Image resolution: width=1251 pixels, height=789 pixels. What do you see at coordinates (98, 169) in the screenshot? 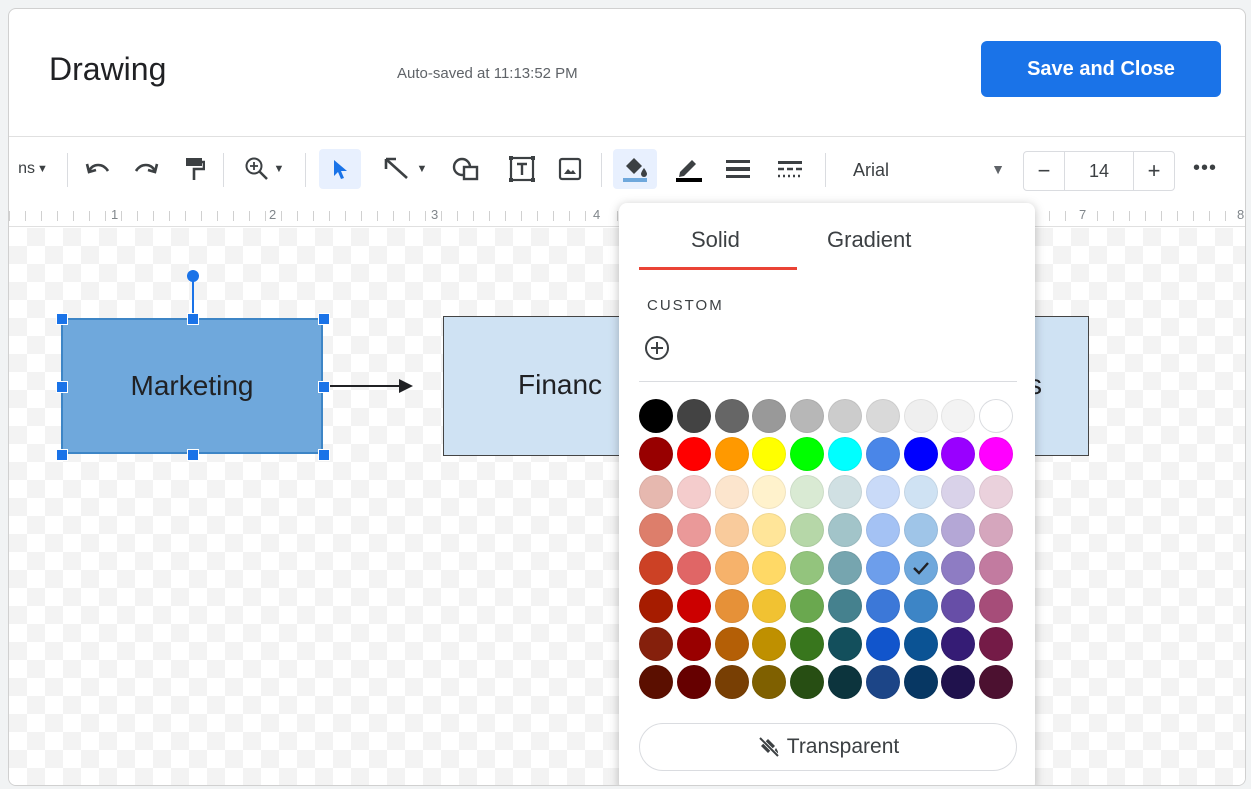
I see `undo-button` at bounding box center [98, 169].